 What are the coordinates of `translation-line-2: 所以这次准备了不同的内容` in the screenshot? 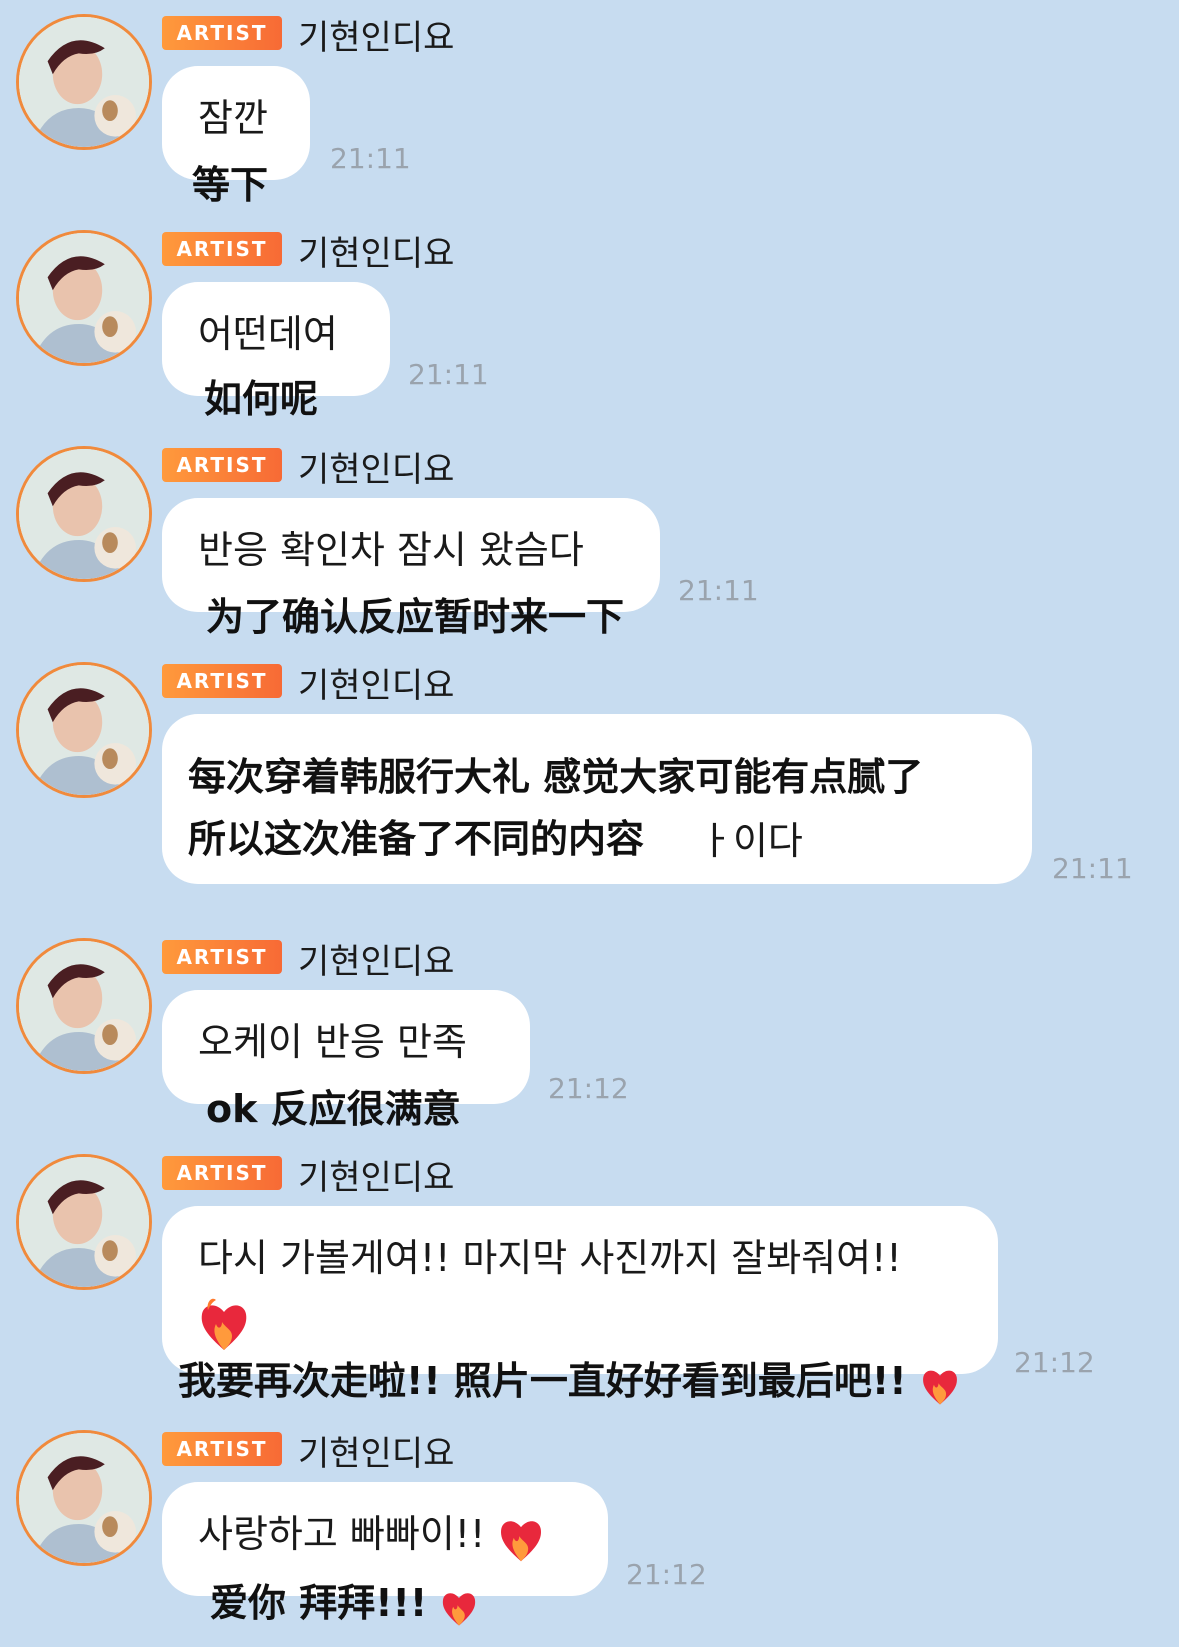 It's located at (416, 839).